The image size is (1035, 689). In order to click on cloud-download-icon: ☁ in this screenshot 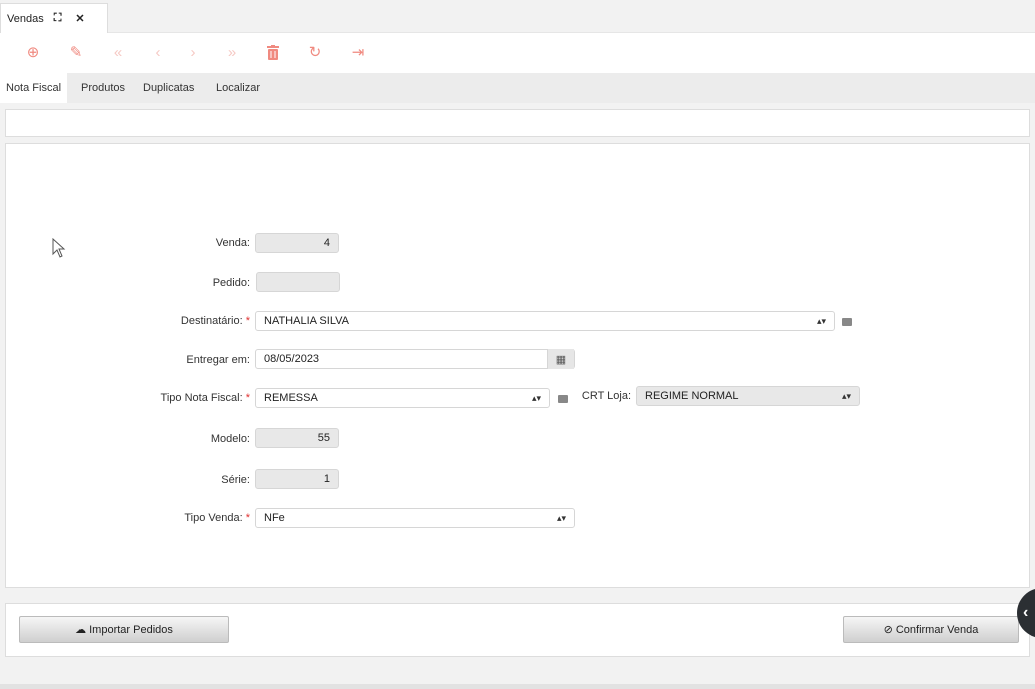, I will do `click(81, 630)`.